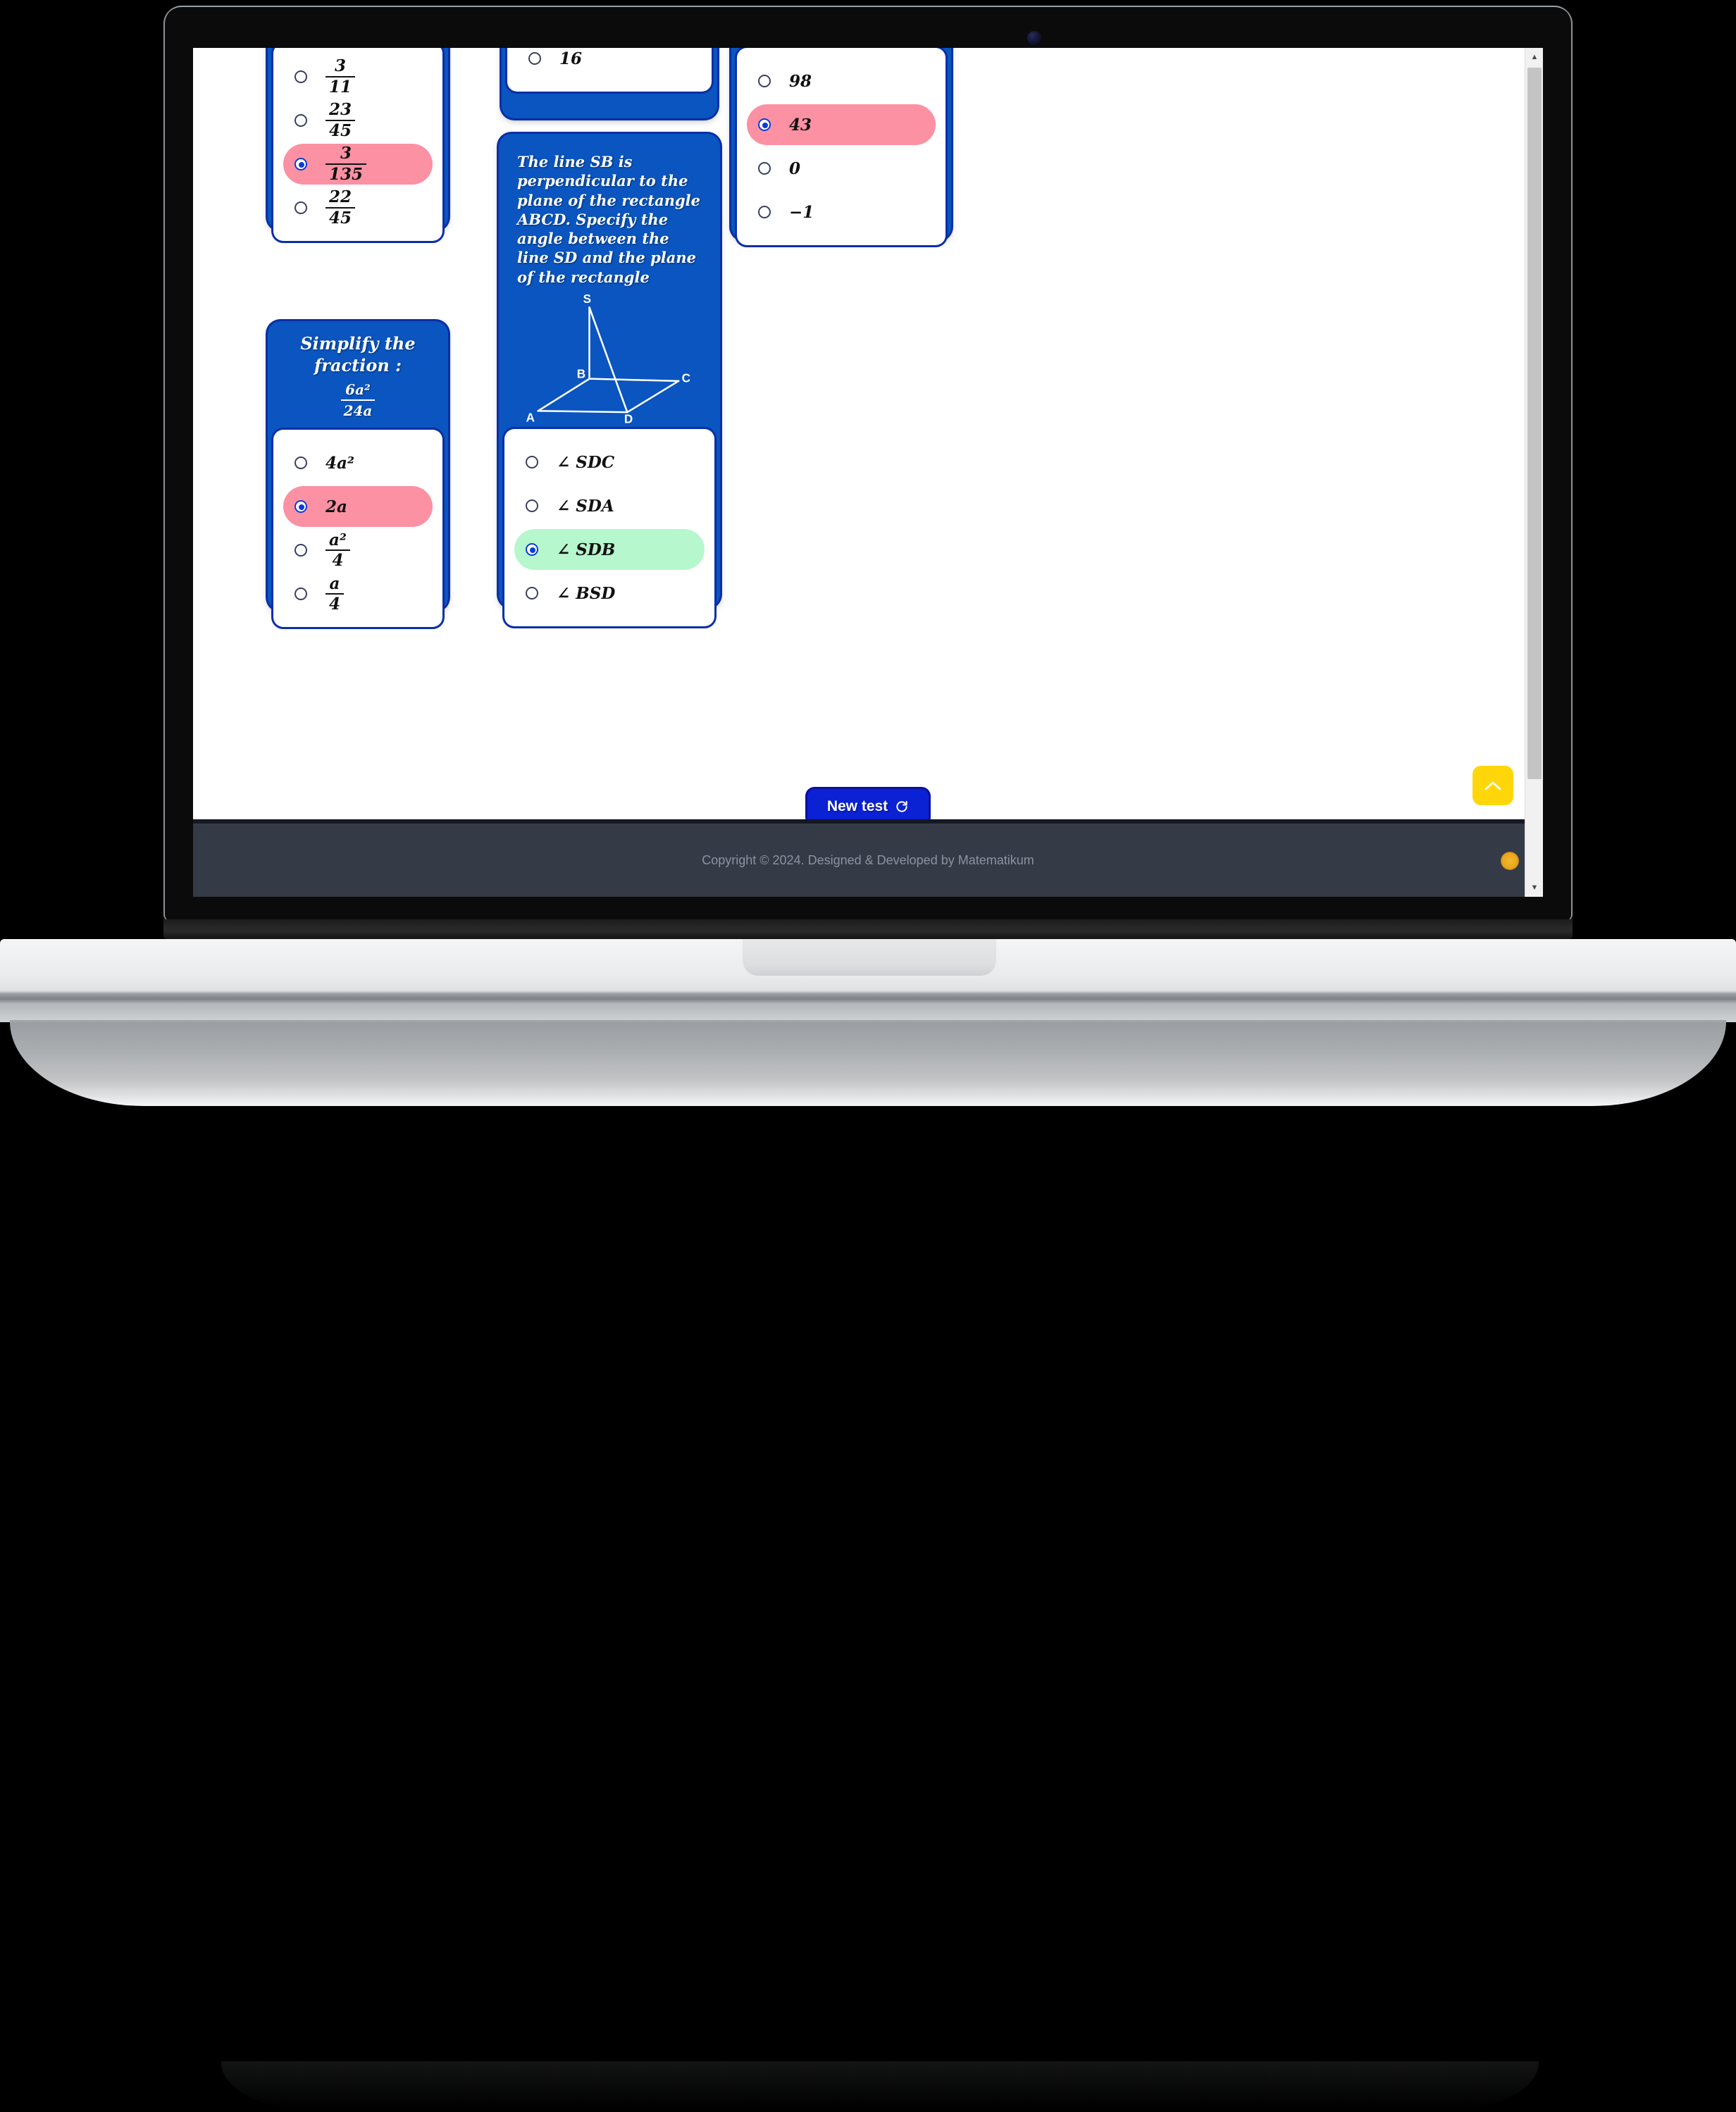 The image size is (1736, 2112). What do you see at coordinates (686, 378) in the screenshot?
I see `vertex-label-c: C` at bounding box center [686, 378].